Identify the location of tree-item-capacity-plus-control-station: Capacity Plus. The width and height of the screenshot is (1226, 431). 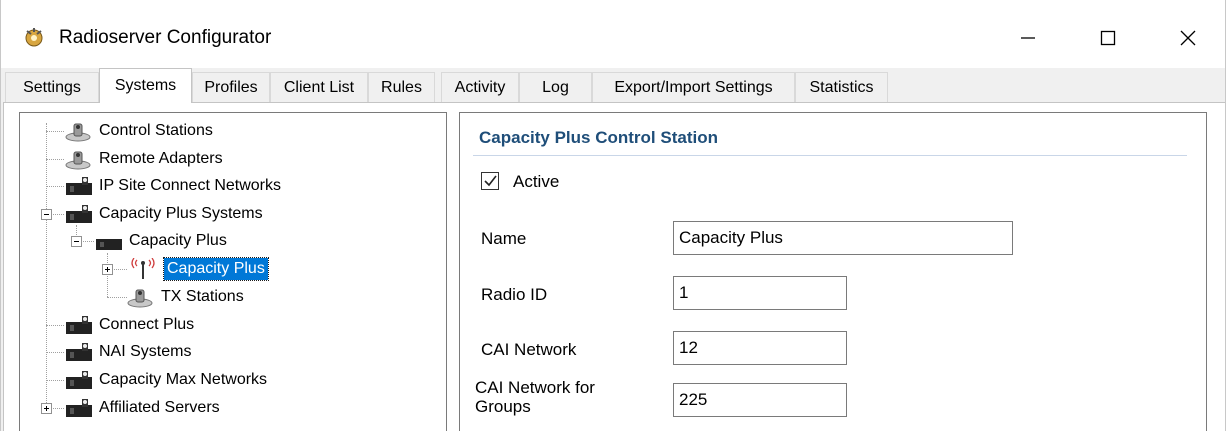
(196, 269).